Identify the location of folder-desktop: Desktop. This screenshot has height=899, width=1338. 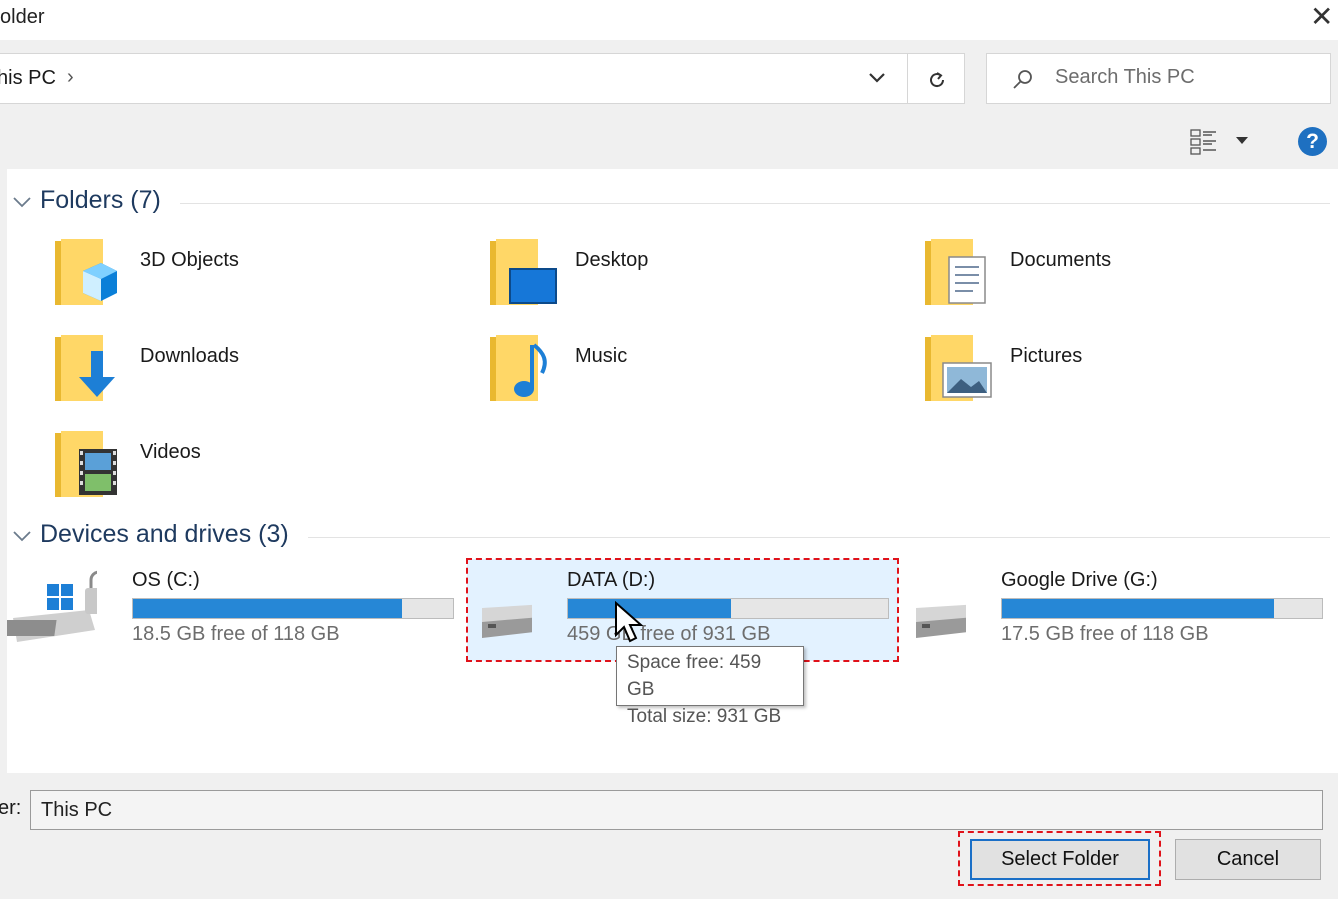
(660, 280).